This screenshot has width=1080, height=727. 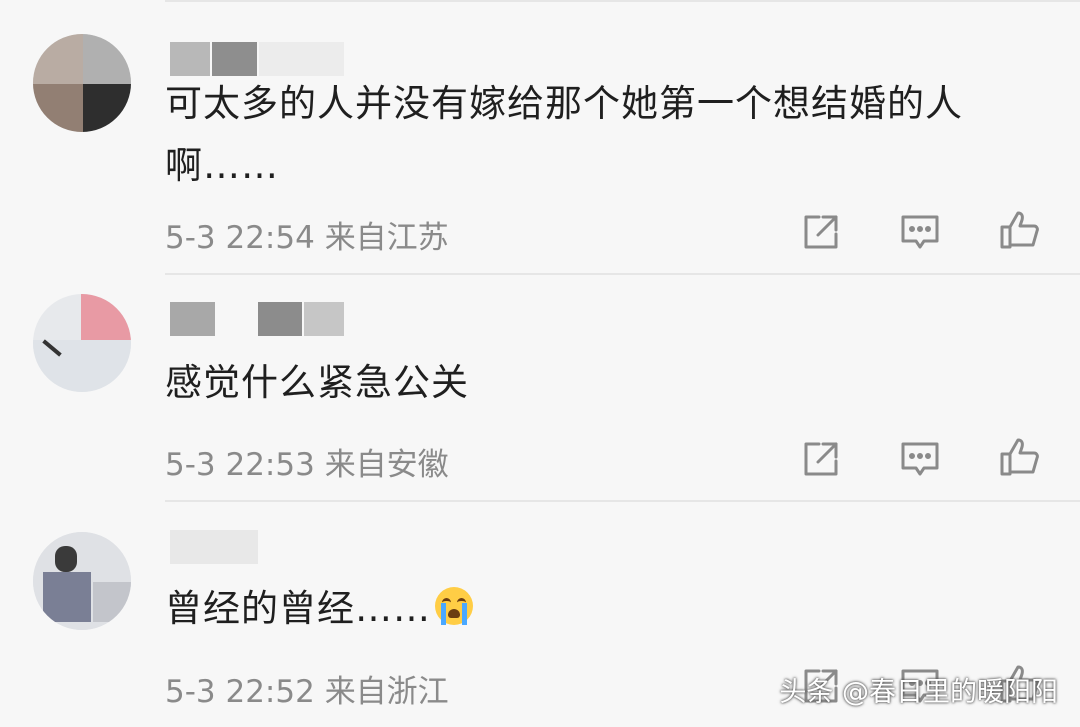 I want to click on top-divider, so click(x=622, y=1).